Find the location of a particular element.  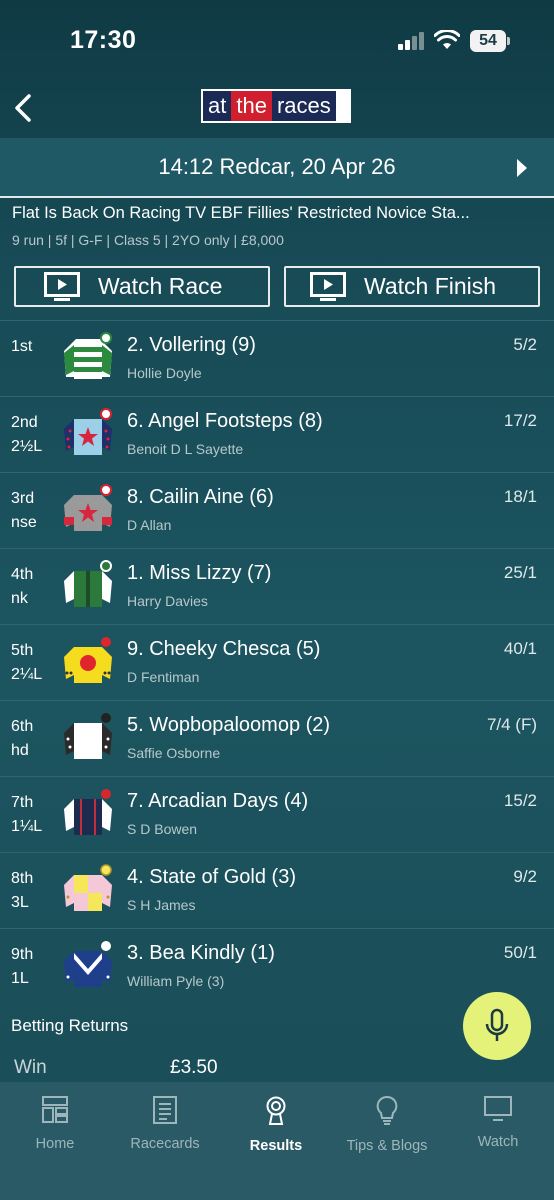

race-header: 14:12 Redcar, 20 Apr 26 is located at coordinates (277, 168).